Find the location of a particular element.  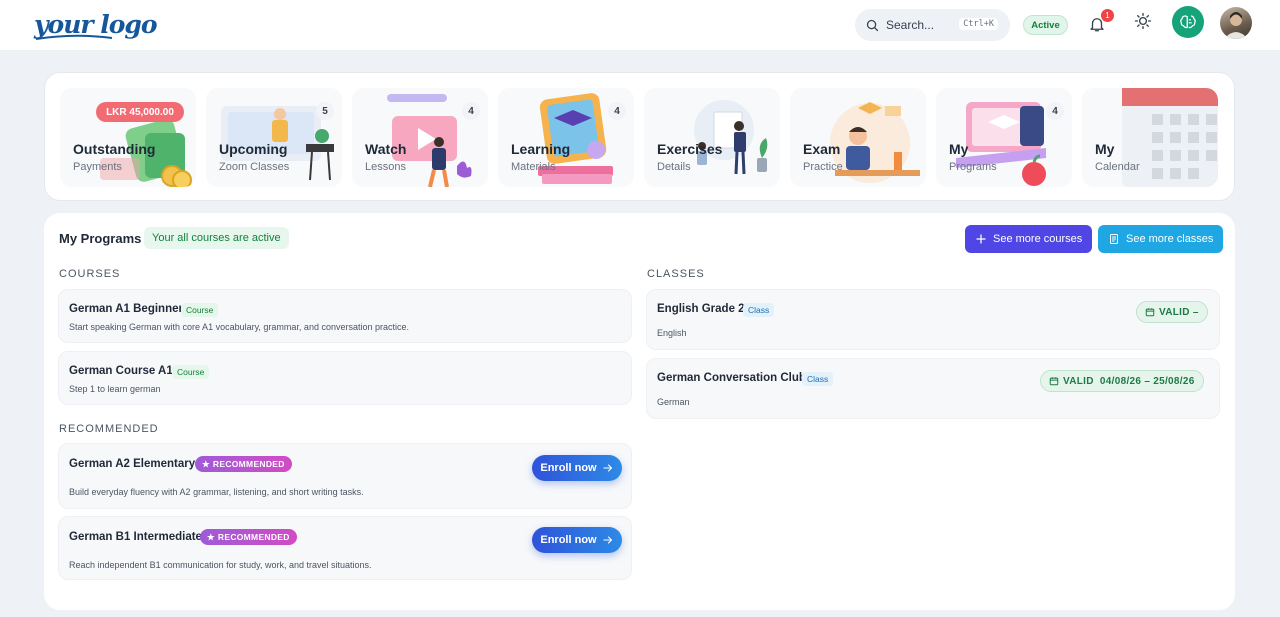

tile-learning-materials: 4 Learning Materials is located at coordinates (566, 137).